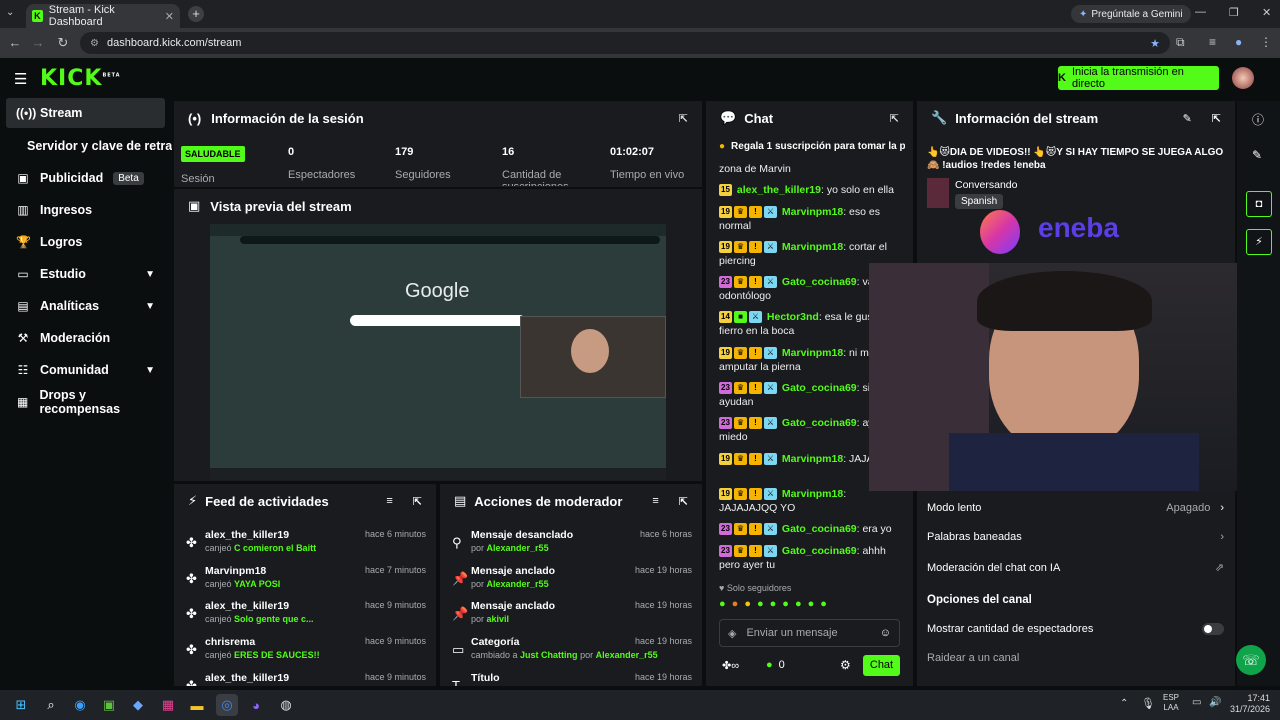 The width and height of the screenshot is (1280, 720). What do you see at coordinates (1257, 155) in the screenshot?
I see `pencil-icon: ✎` at bounding box center [1257, 155].